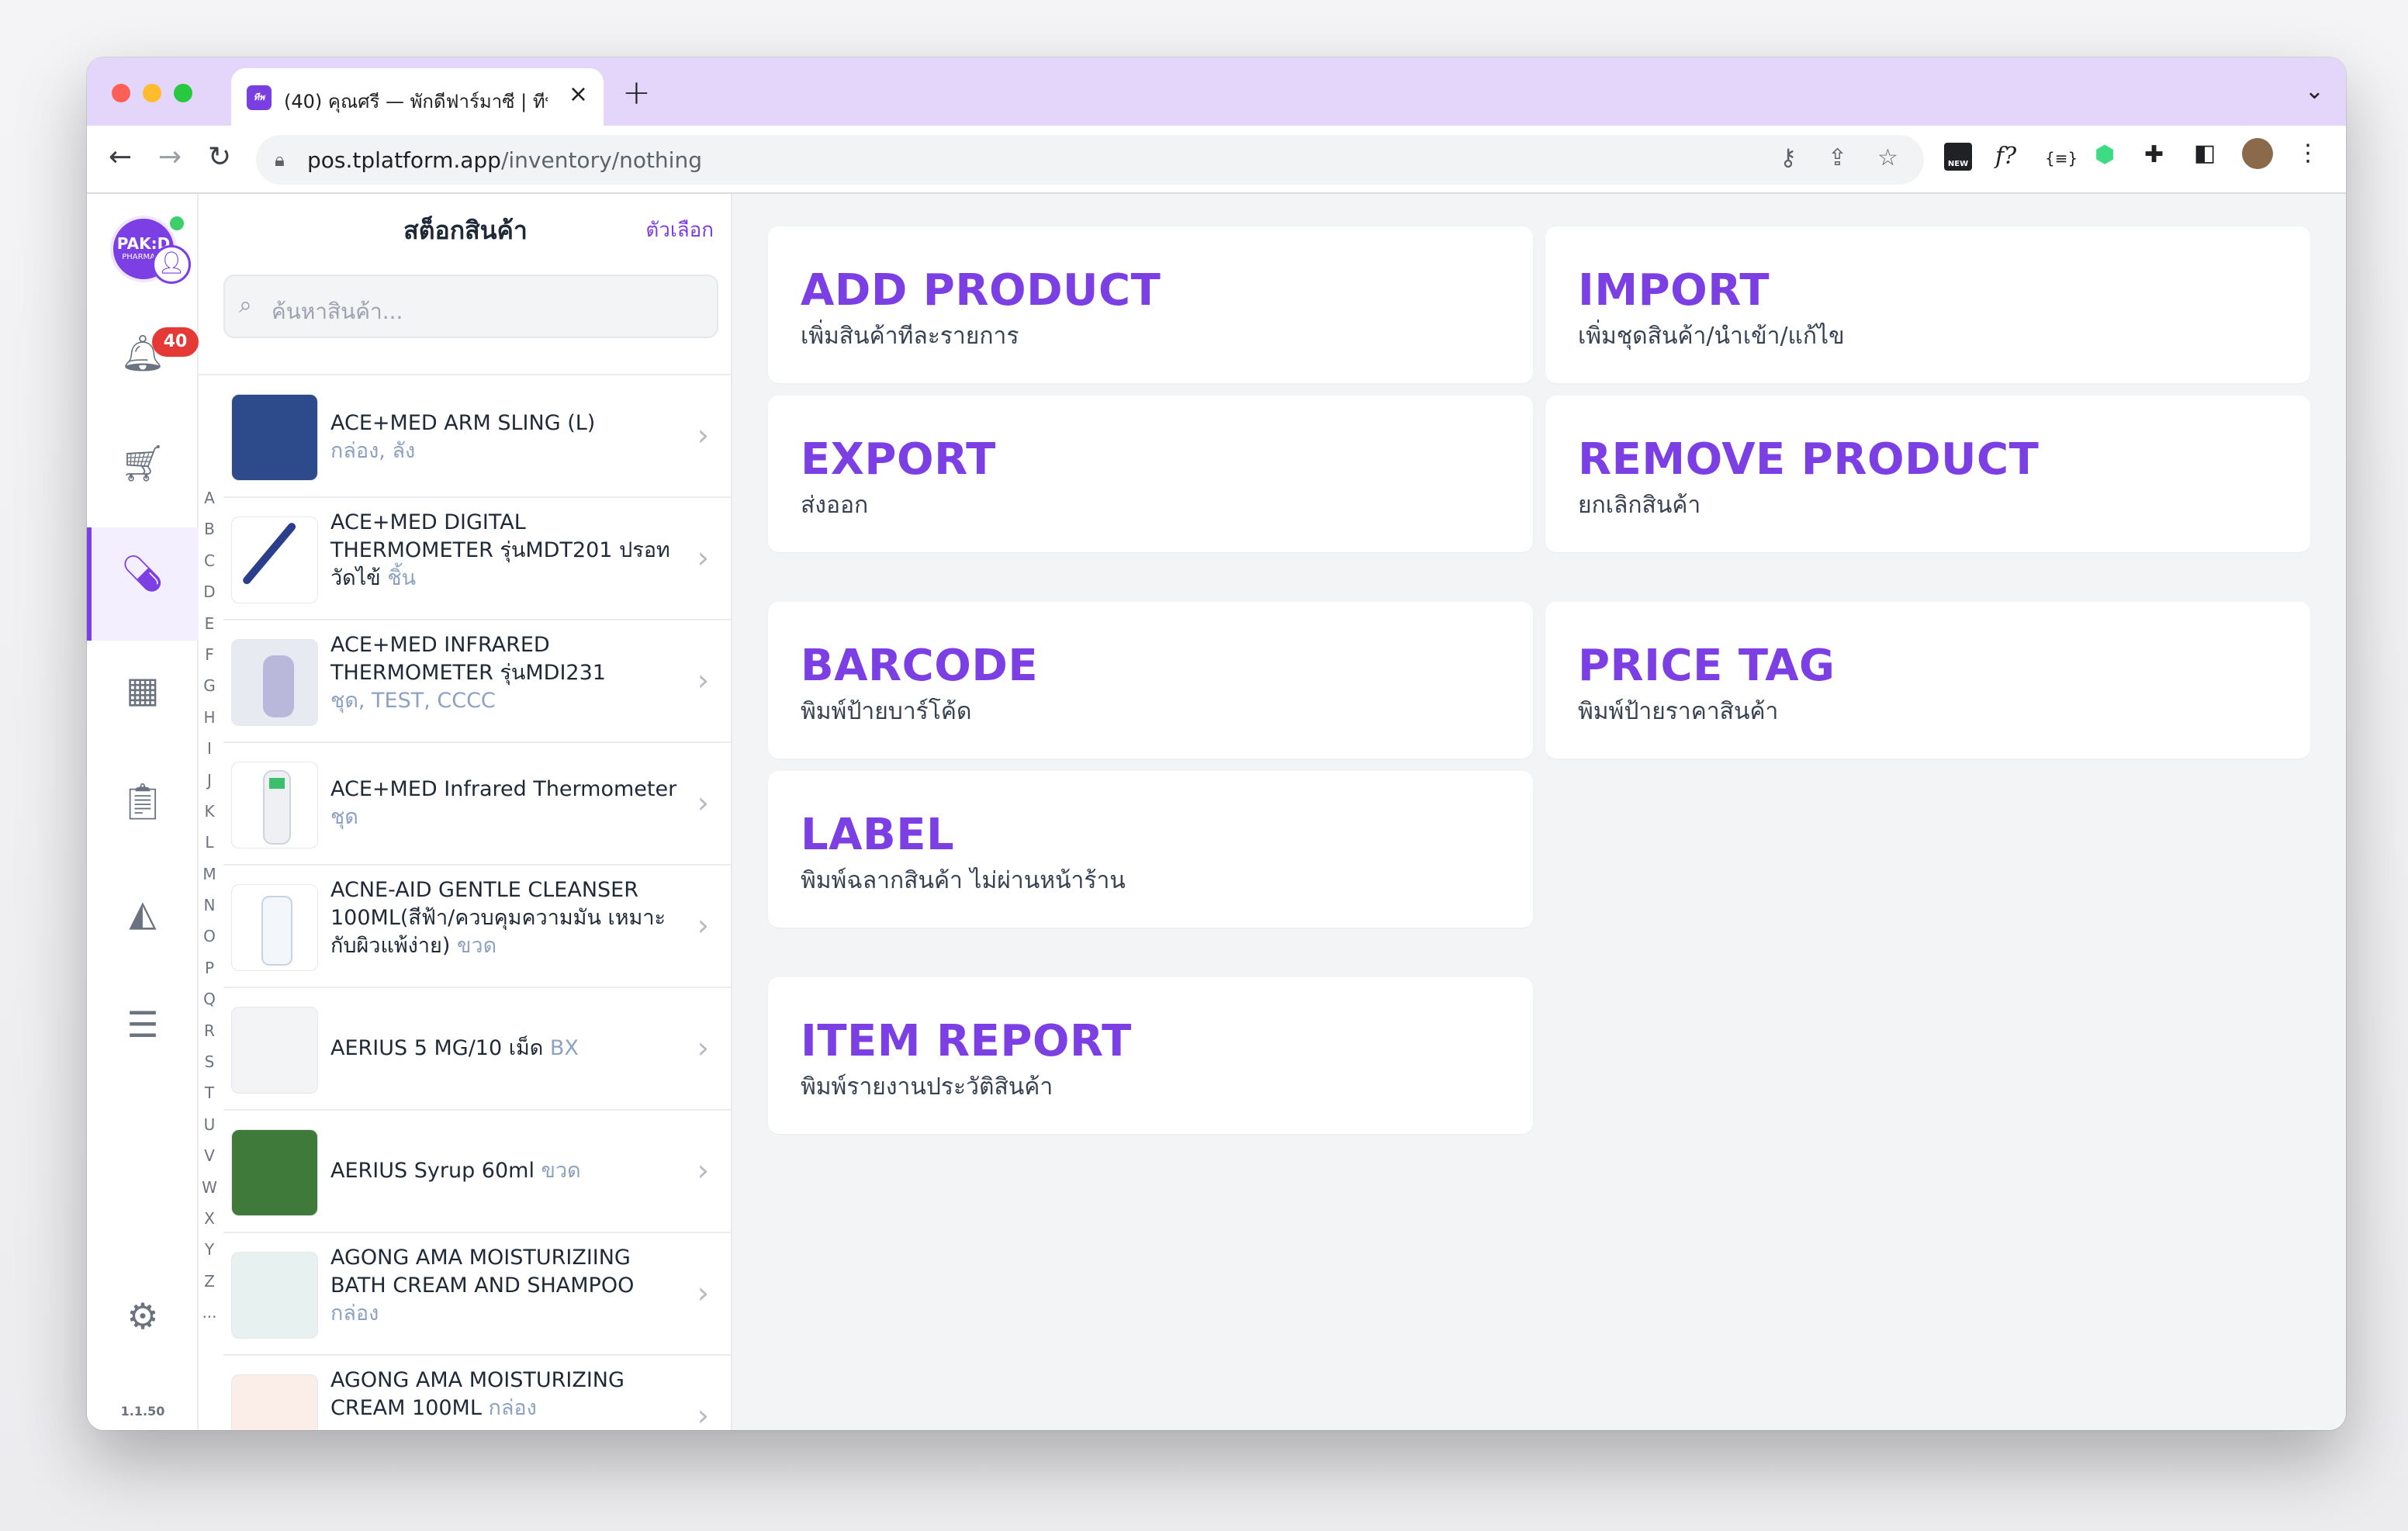 Image resolution: width=2408 pixels, height=1531 pixels. Describe the element at coordinates (1927, 304) in the screenshot. I see `import-card: IMPORT เพิ่มชุดสินค้า/นำเข้า/แก้ไข` at that location.